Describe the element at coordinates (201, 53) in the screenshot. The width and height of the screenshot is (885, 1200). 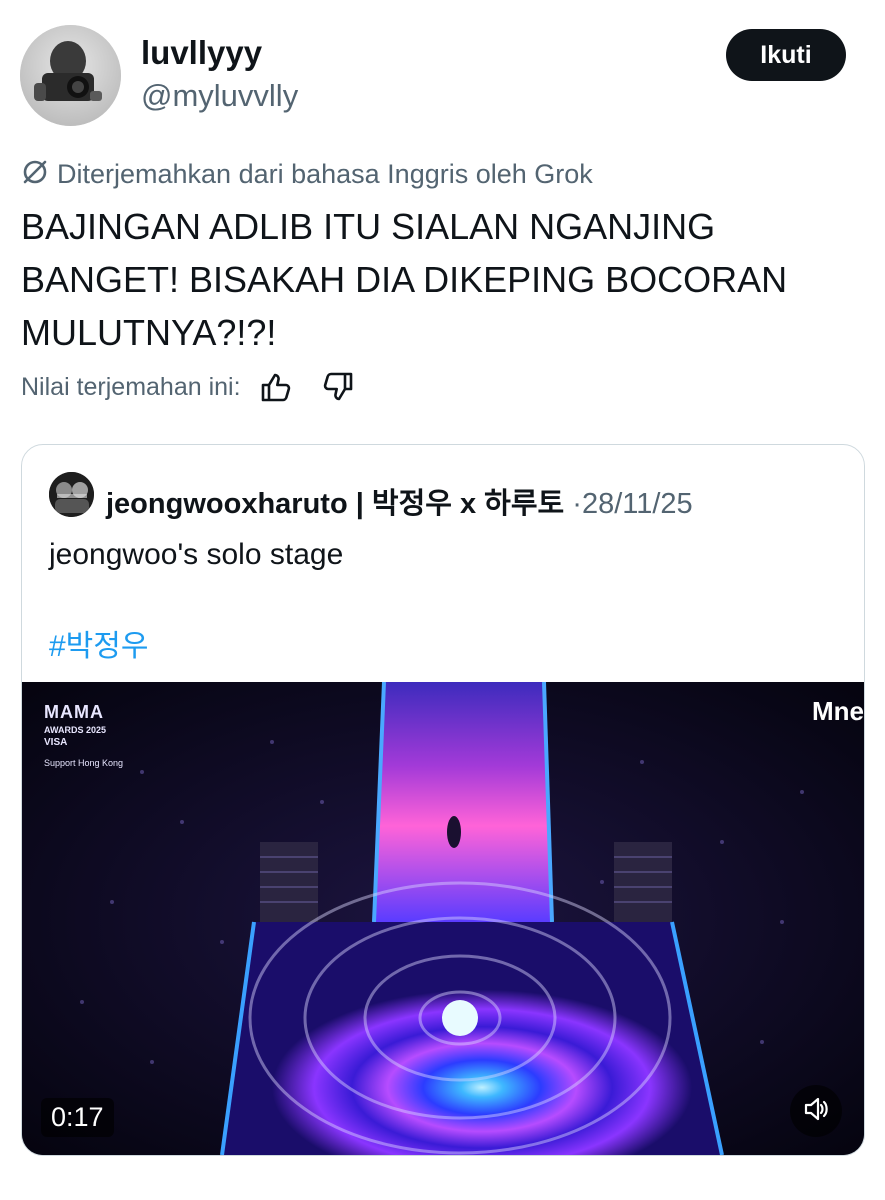
I see `display-name: luvllyyy` at that location.